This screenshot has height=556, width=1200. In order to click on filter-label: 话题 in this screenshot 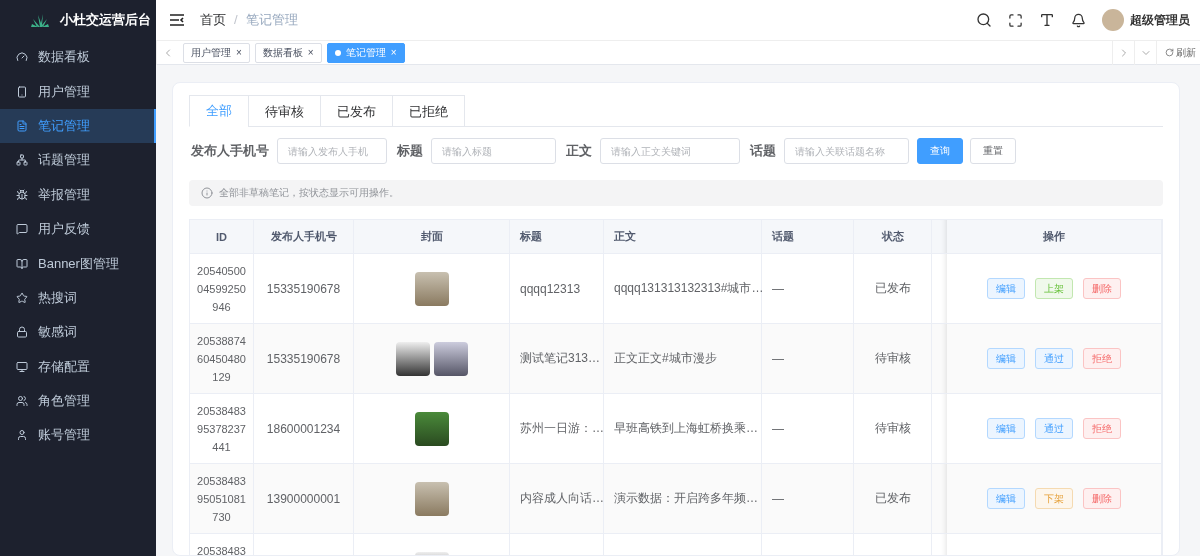, I will do `click(763, 151)`.